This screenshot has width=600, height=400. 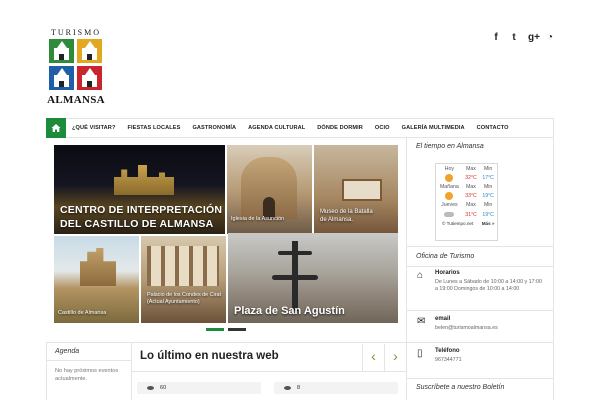 What do you see at coordinates (153, 128) in the screenshot?
I see `nav-item-fiestas-locales: FIESTAS LOCALES` at bounding box center [153, 128].